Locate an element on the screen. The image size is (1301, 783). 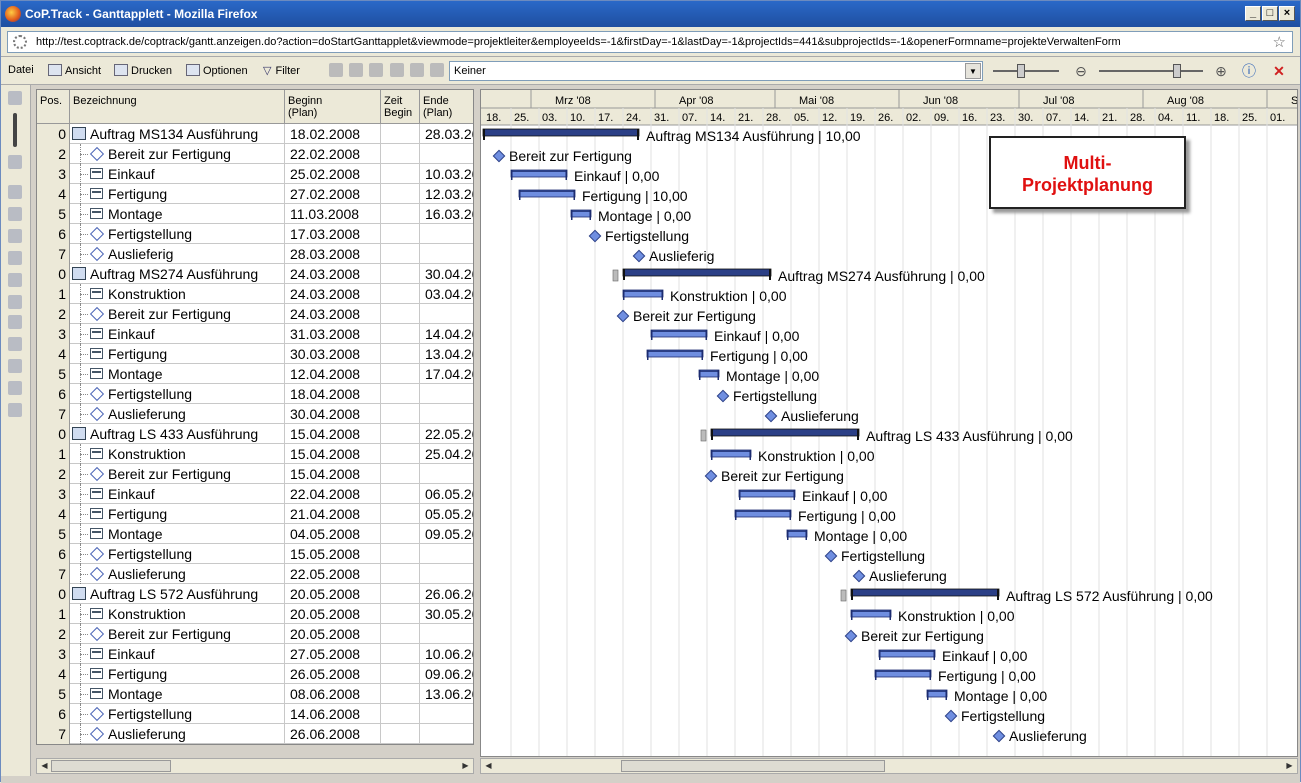
table-row: 5 Montage 08.06.2008 13.06.2008 is located at coordinates (255, 694).